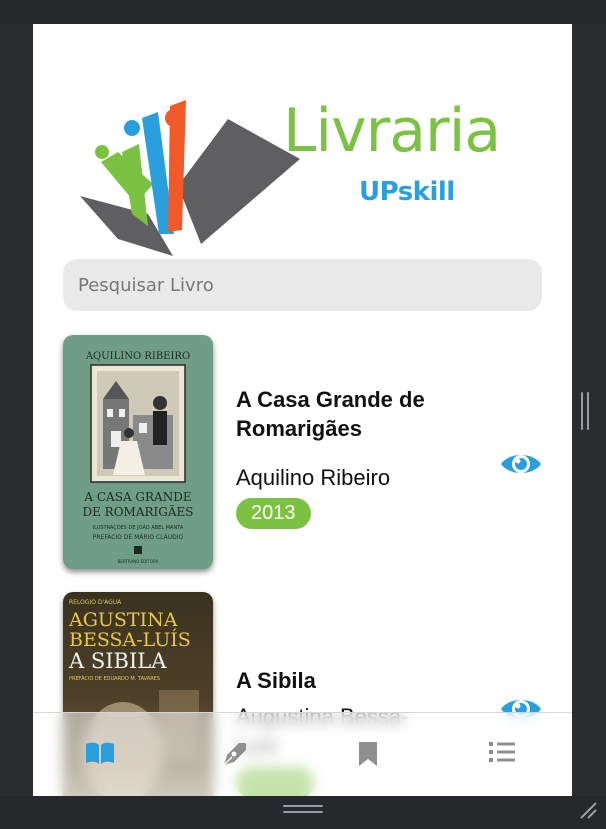 Image resolution: width=606 pixels, height=829 pixels. Describe the element at coordinates (303, 809) in the screenshot. I see `bottom-resize-handle` at that location.